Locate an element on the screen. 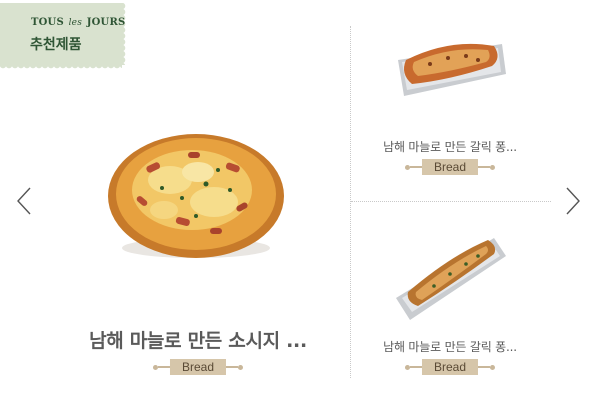  brand-word-tous: TOUS is located at coordinates (47, 22).